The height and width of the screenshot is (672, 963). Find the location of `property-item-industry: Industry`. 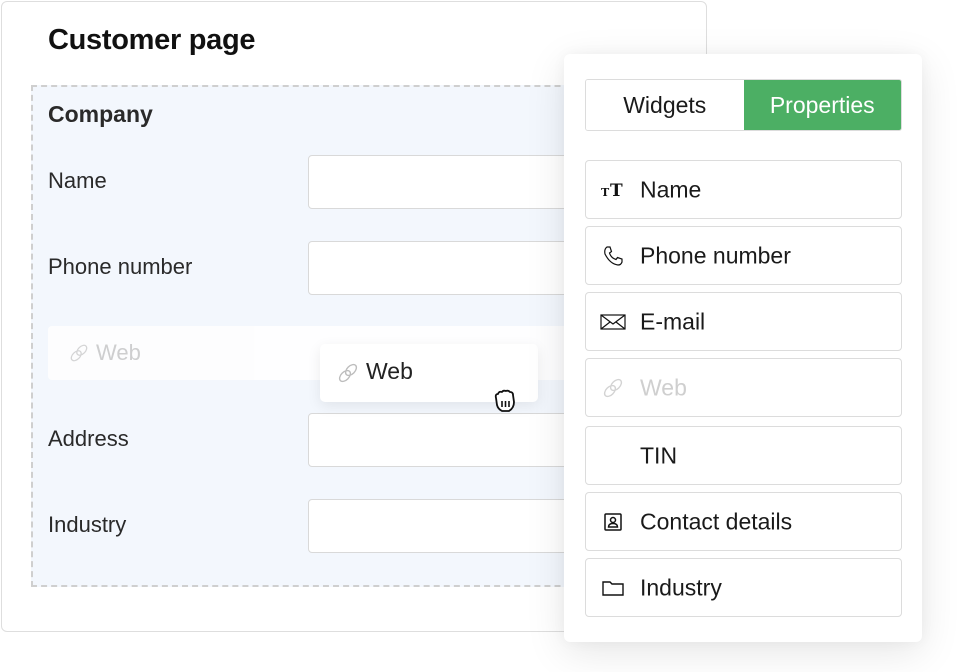

property-item-industry: Industry is located at coordinates (743, 587).